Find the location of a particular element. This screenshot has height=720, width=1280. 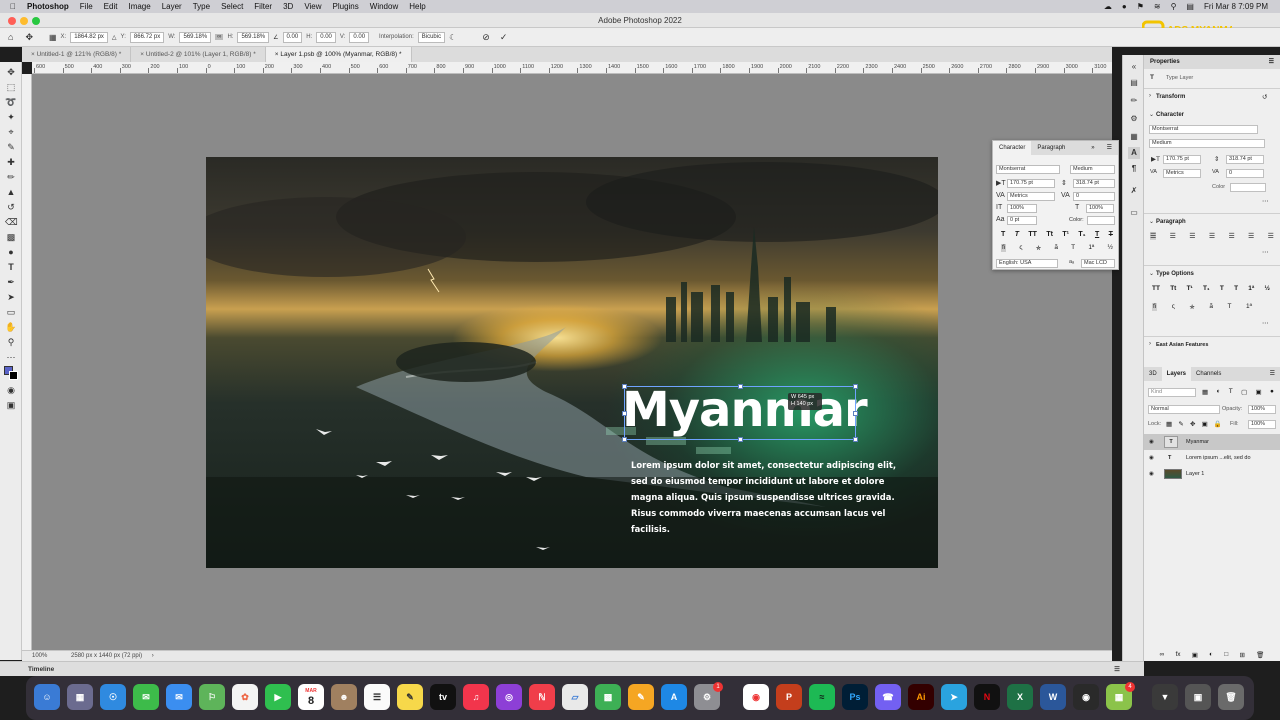

safari-icon: ☉ is located at coordinates (113, 697).